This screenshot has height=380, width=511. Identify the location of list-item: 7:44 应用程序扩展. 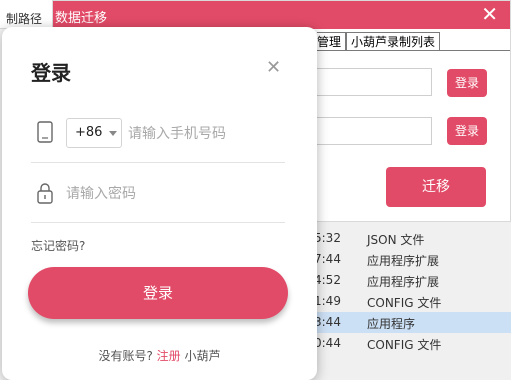
(405, 259).